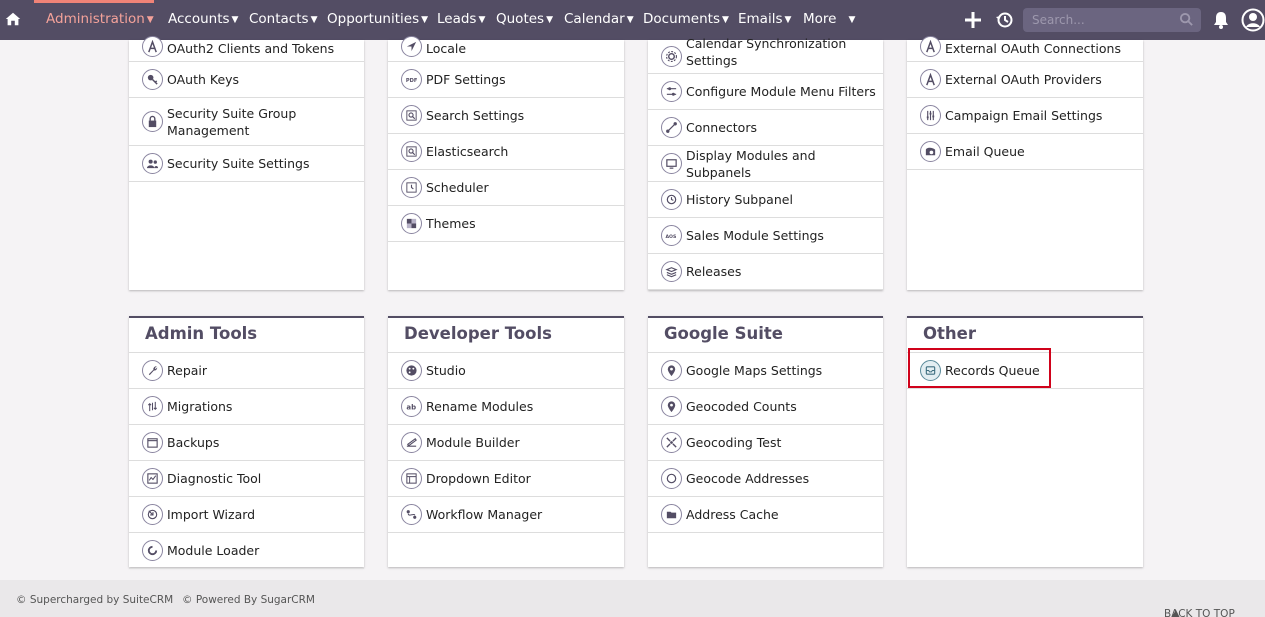 Image resolution: width=1265 pixels, height=617 pixels. Describe the element at coordinates (246, 443) in the screenshot. I see `admin-link-backups: Backups` at that location.